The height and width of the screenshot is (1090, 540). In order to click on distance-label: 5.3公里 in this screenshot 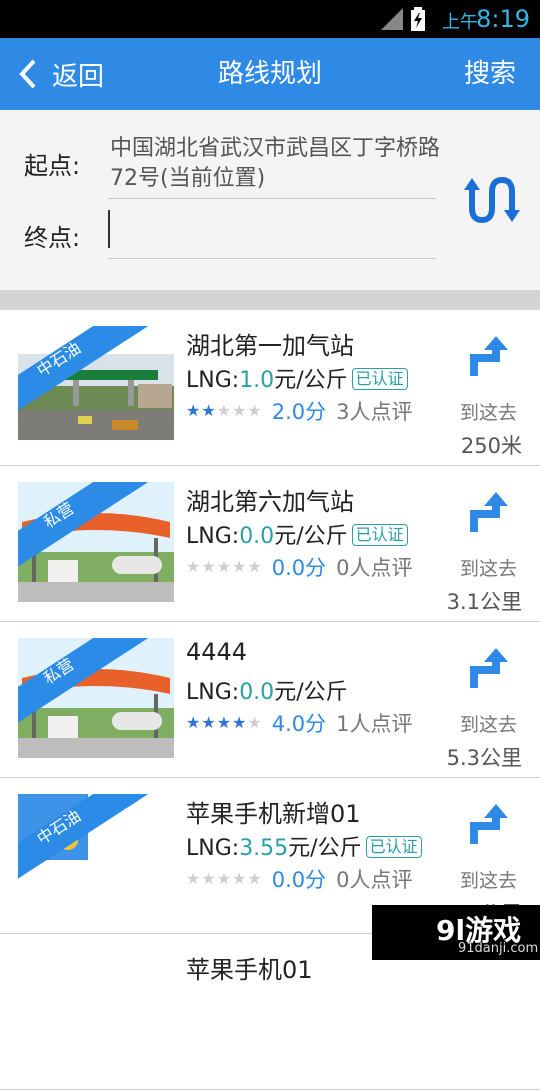, I will do `click(484, 758)`.